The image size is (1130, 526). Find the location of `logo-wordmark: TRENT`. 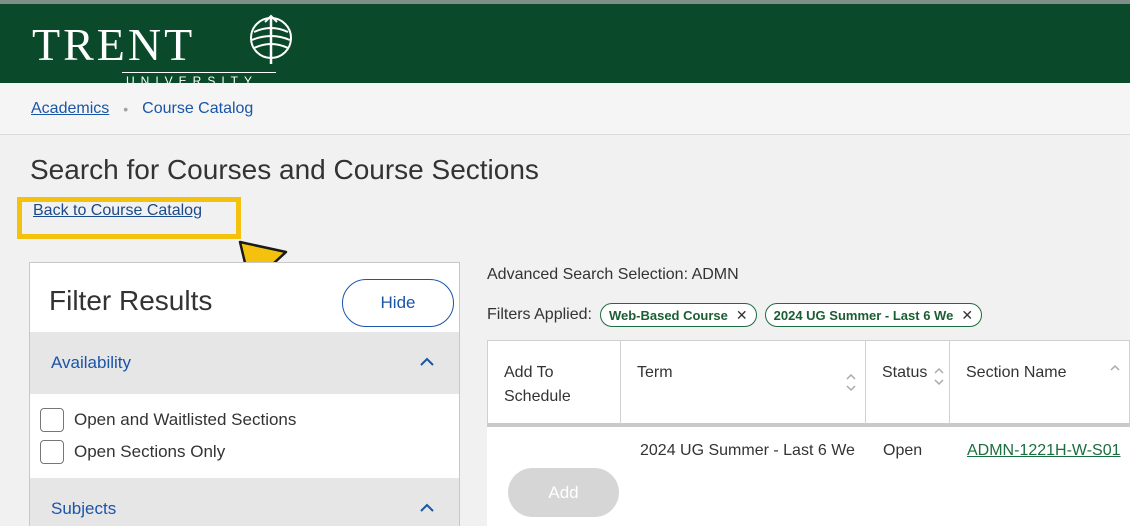

logo-wordmark: TRENT is located at coordinates (114, 44).